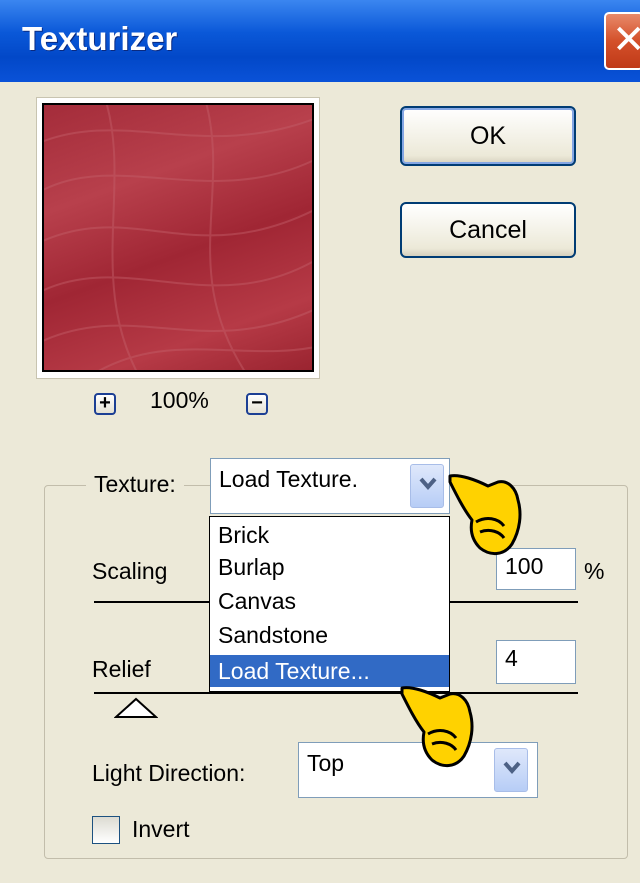 This screenshot has width=640, height=883. I want to click on dropdown-option-brick: Brick, so click(329, 535).